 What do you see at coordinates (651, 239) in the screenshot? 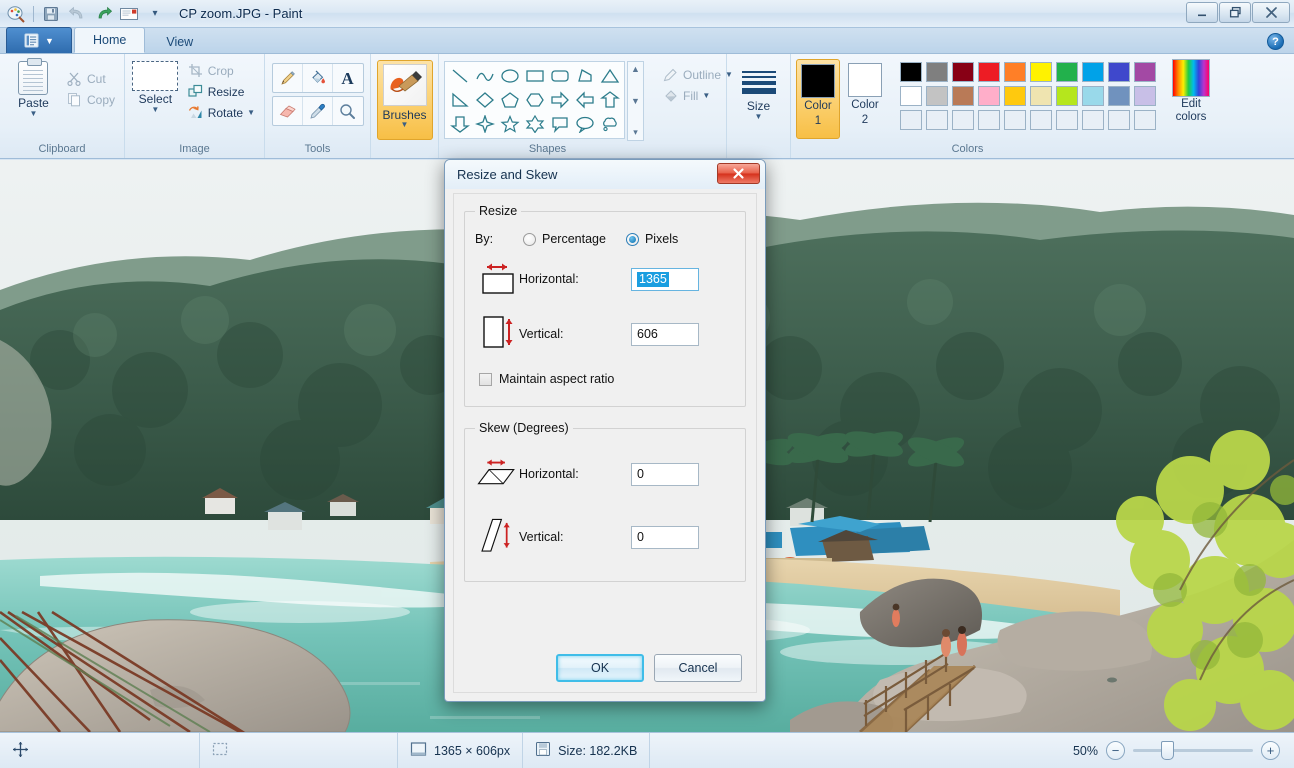
I see `pixels-radio-option: Pixels` at bounding box center [651, 239].